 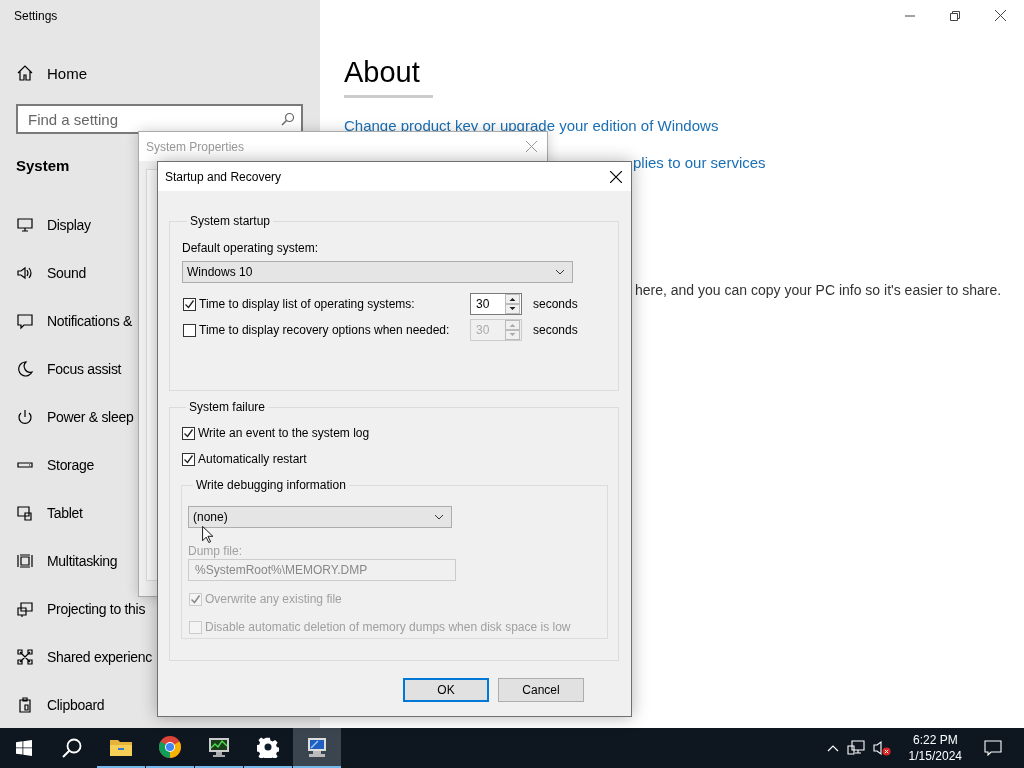 What do you see at coordinates (99, 657) in the screenshot?
I see `nav-item: Shared experienc` at bounding box center [99, 657].